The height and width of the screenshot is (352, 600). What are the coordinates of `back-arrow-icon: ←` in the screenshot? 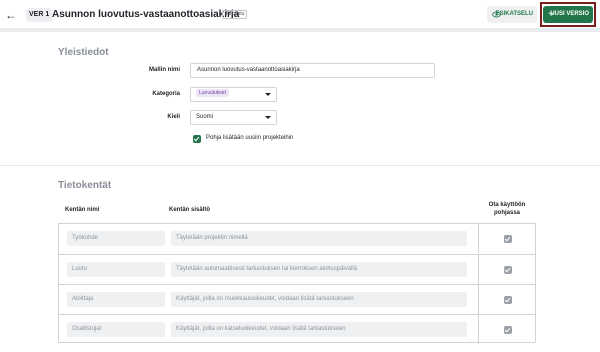 It's located at (11, 15).